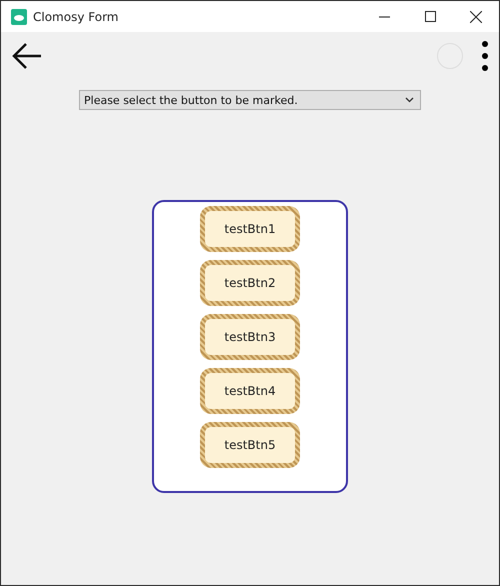  What do you see at coordinates (76, 17) in the screenshot?
I see `window-title: Clomosy Form` at bounding box center [76, 17].